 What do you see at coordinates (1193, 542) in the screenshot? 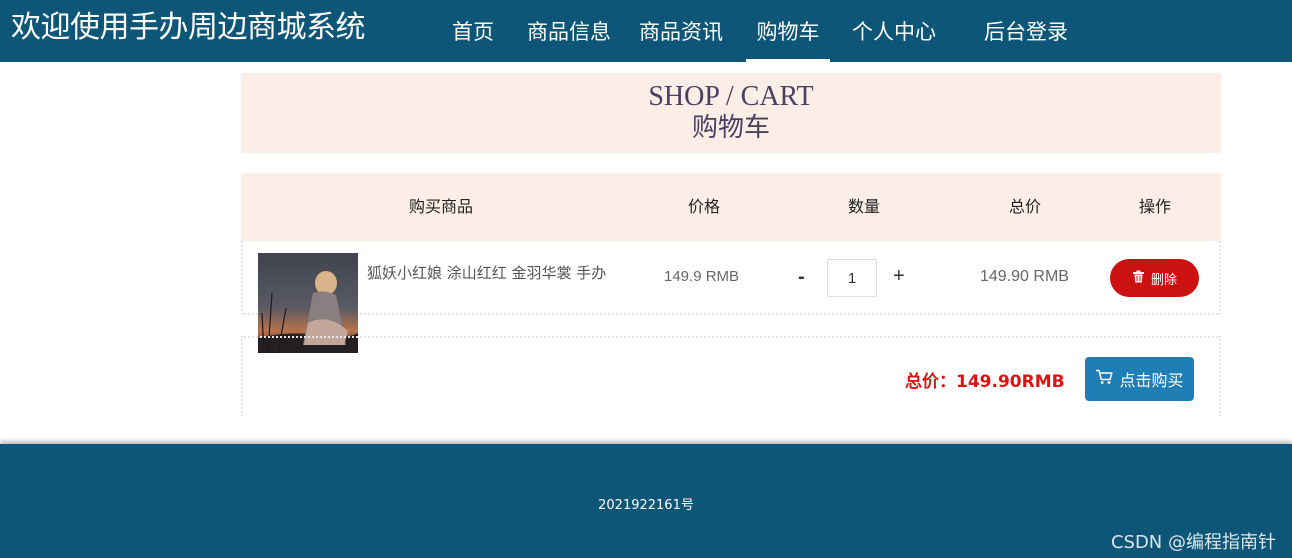
I see `csdn-watermark: CSDN @编程指南针` at bounding box center [1193, 542].